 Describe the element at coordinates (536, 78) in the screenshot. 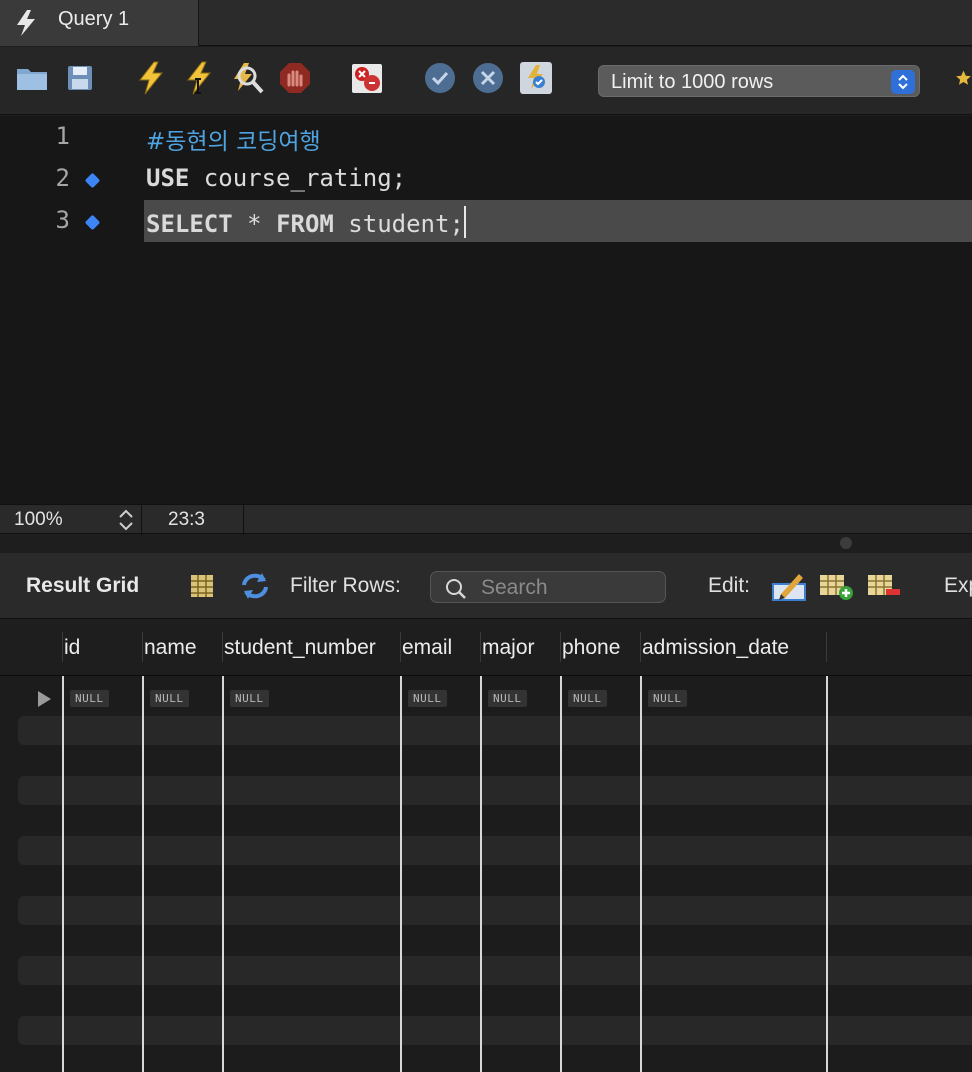

I see `autocommit-icon` at that location.